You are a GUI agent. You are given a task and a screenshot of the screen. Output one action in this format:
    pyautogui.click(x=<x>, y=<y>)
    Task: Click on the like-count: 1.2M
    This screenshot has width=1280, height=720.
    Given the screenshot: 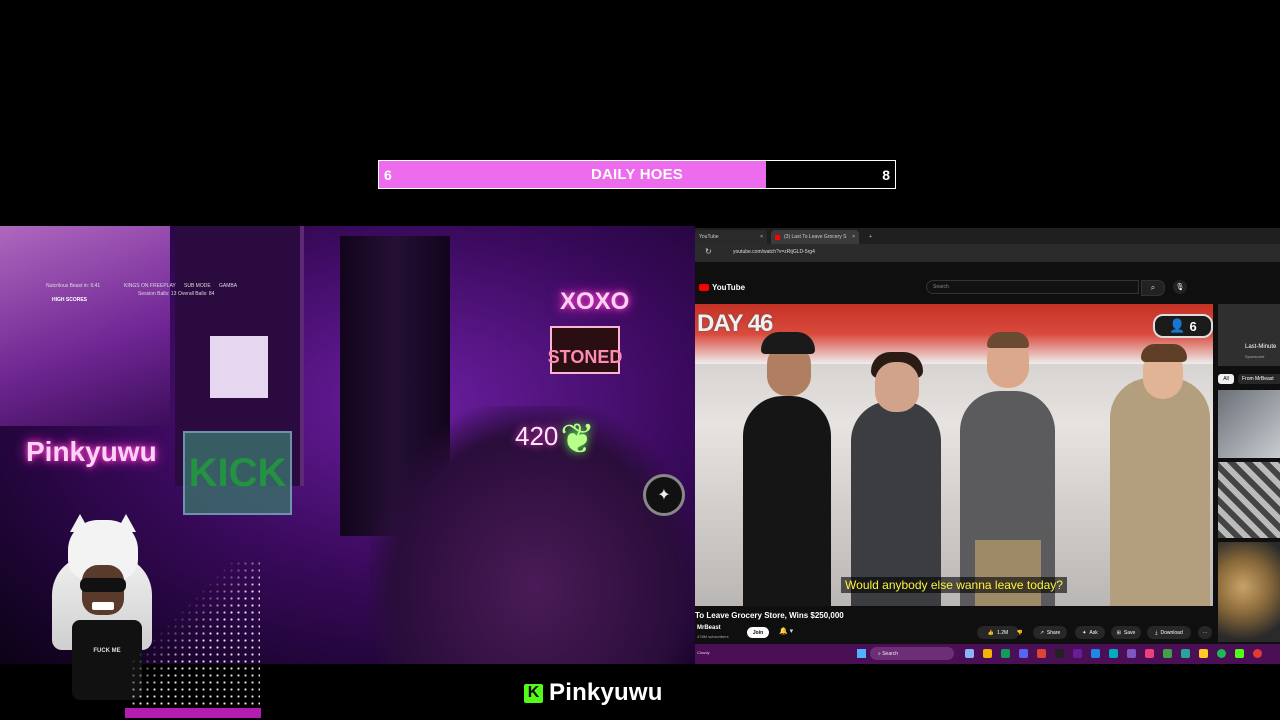 What is the action you would take?
    pyautogui.click(x=1003, y=632)
    